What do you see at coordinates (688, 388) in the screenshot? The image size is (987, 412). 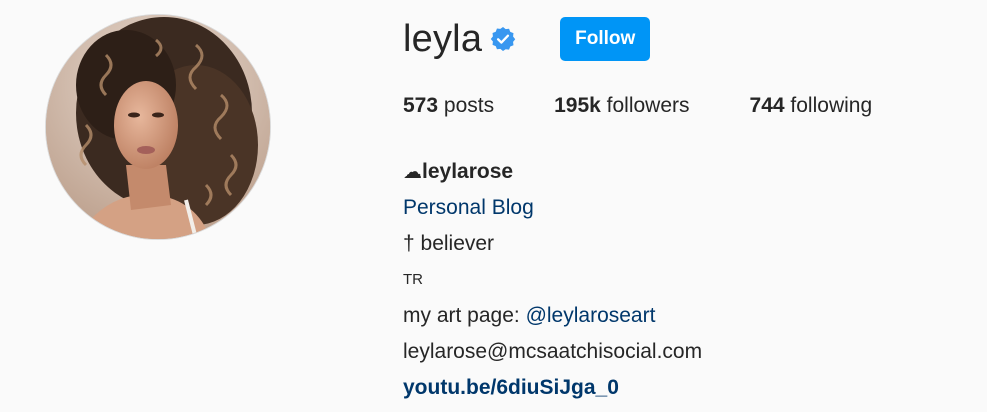 I see `website-link: youtu.be/6diuSiJga_0` at bounding box center [688, 388].